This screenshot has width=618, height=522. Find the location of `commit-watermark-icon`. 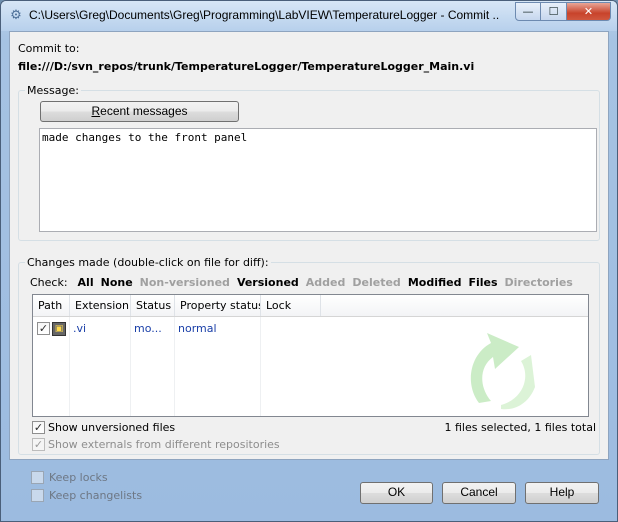

commit-watermark-icon is located at coordinates (502, 371).